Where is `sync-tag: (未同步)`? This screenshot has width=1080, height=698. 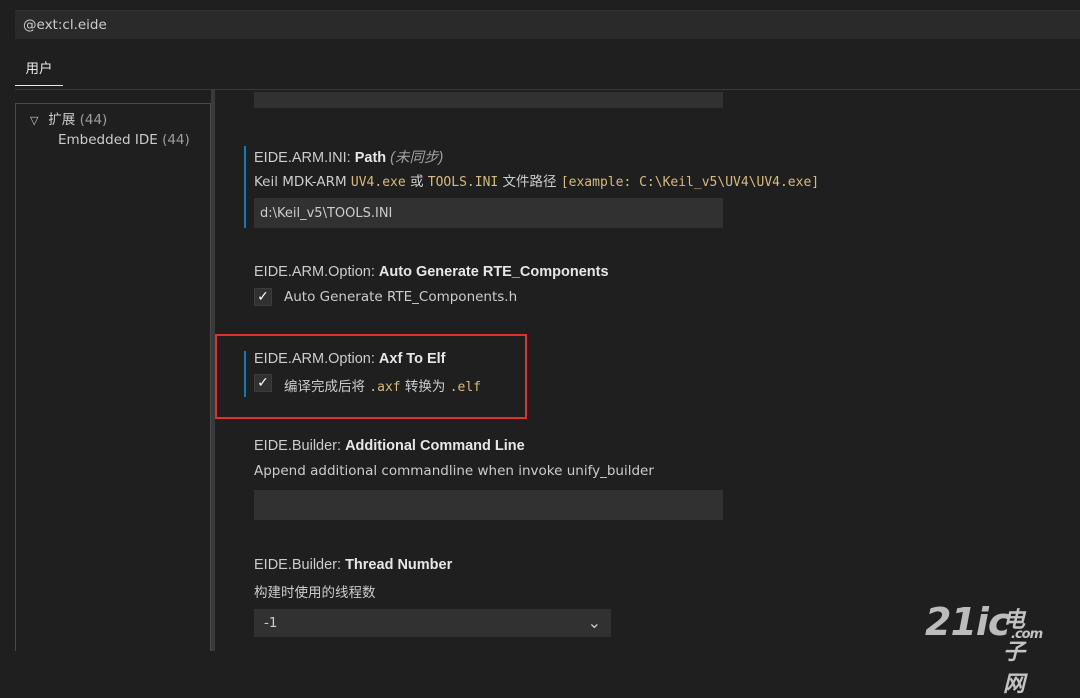 sync-tag: (未同步) is located at coordinates (417, 158).